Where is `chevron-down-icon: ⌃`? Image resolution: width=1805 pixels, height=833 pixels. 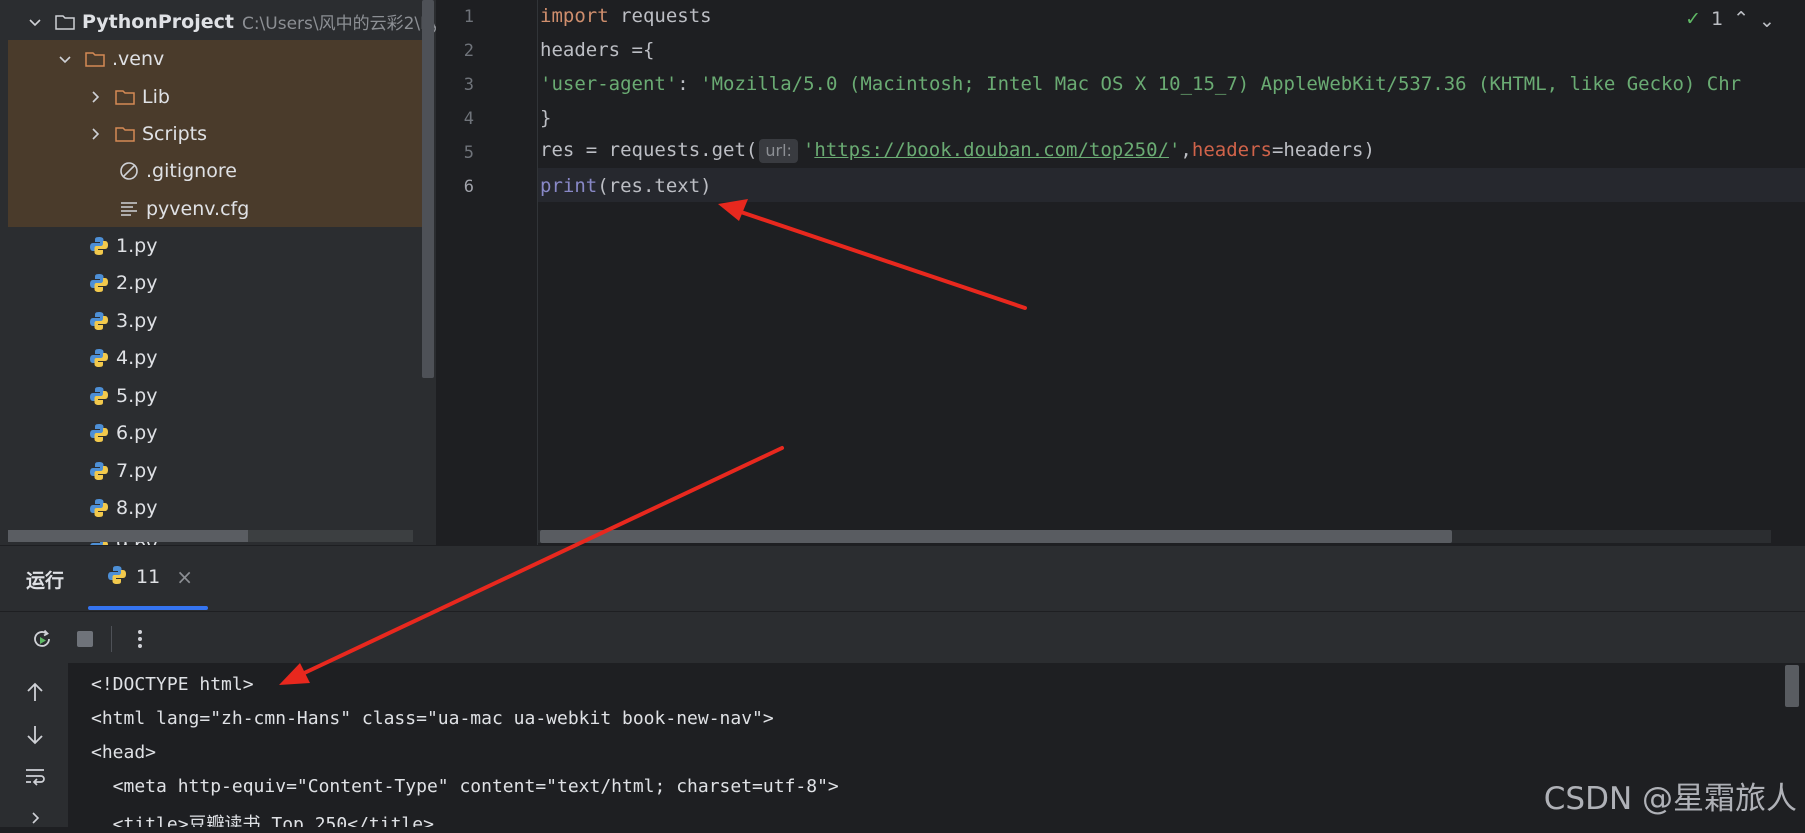 chevron-down-icon: ⌃ is located at coordinates (1767, 19).